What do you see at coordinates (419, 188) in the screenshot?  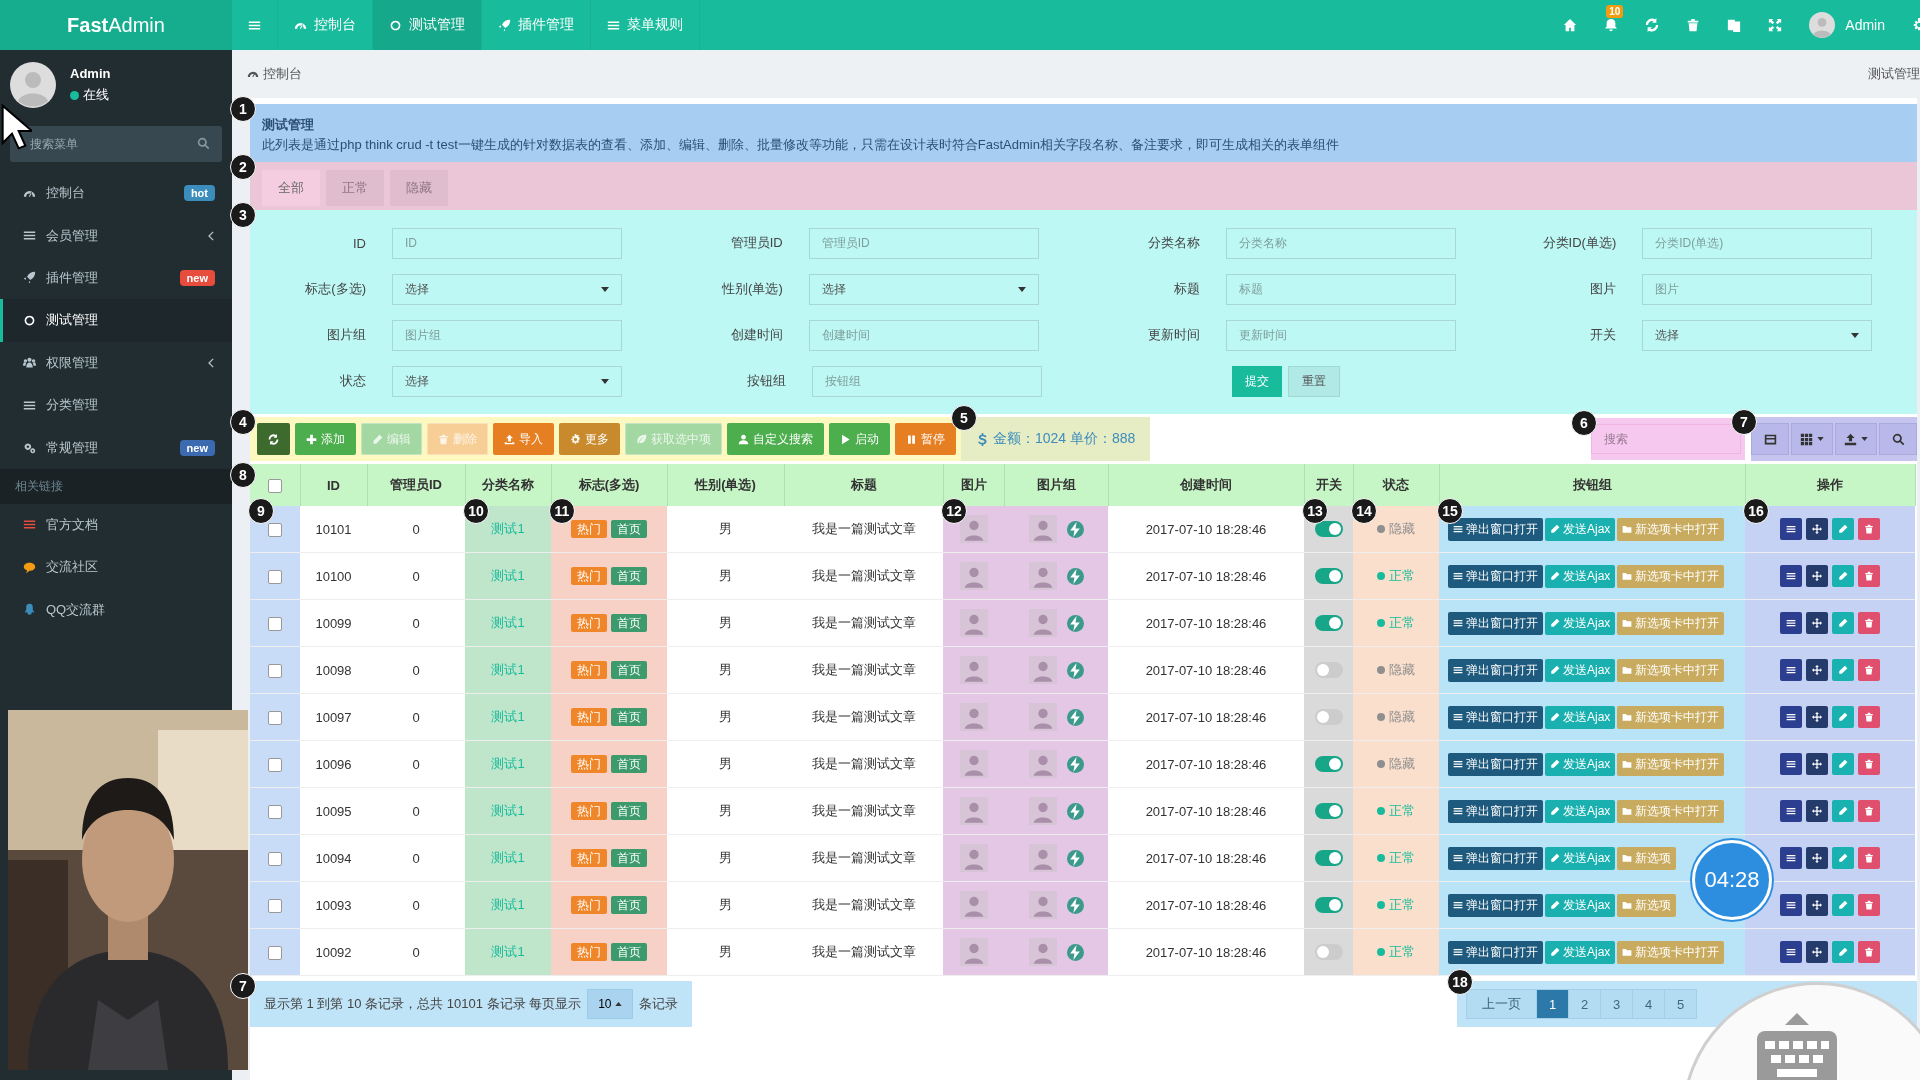 I see `filter-tab: 隐藏` at bounding box center [419, 188].